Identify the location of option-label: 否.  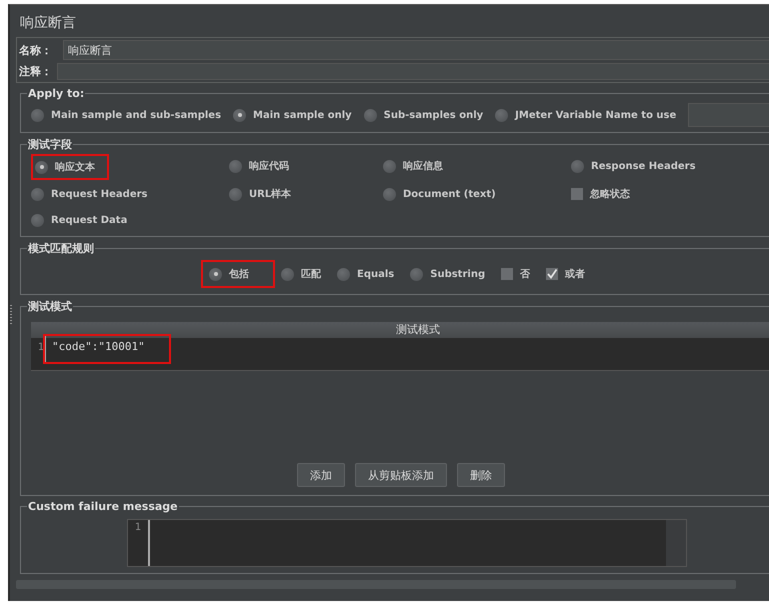
(525, 274).